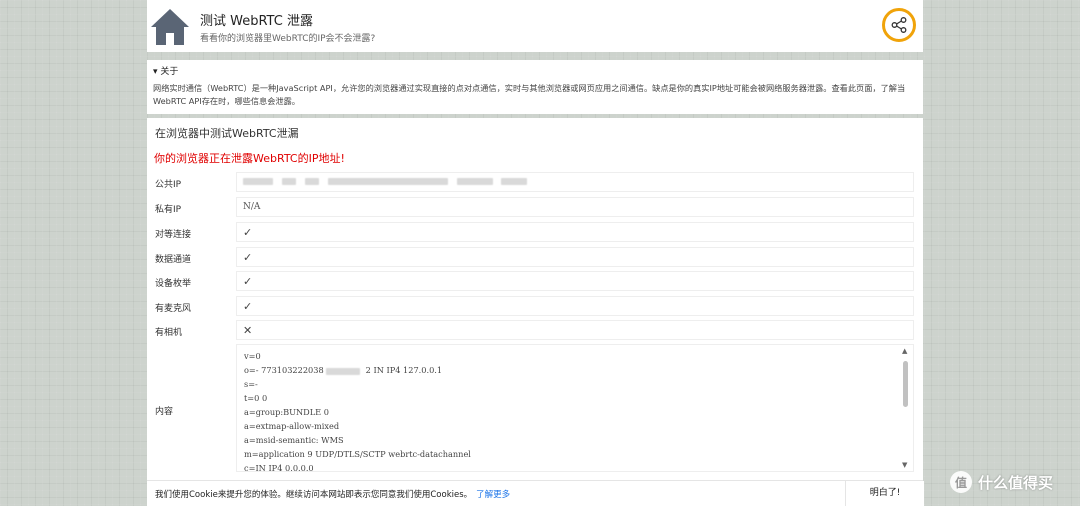 The height and width of the screenshot is (506, 1080). I want to click on row-label-peer-connection: 对等连接, so click(173, 235).